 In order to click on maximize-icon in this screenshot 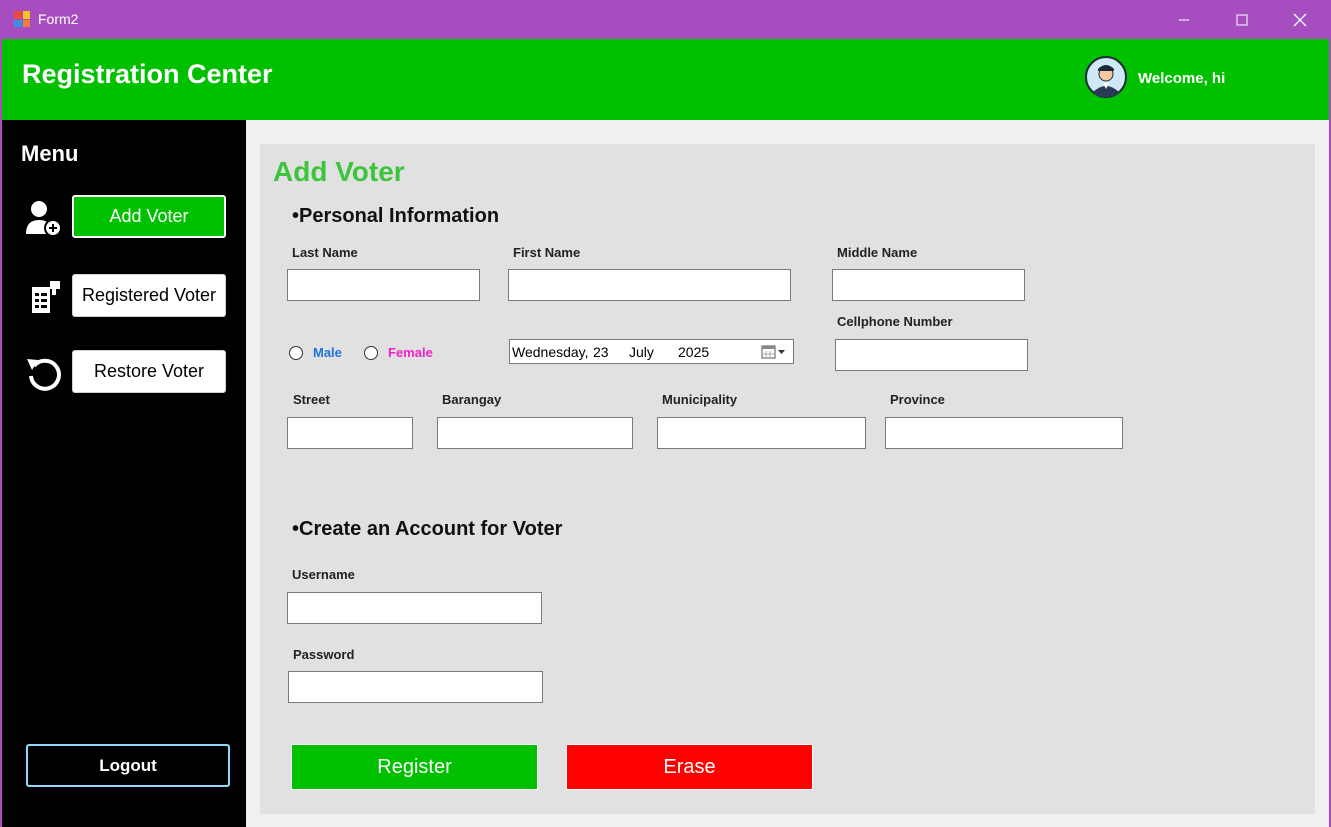, I will do `click(1242, 19)`.